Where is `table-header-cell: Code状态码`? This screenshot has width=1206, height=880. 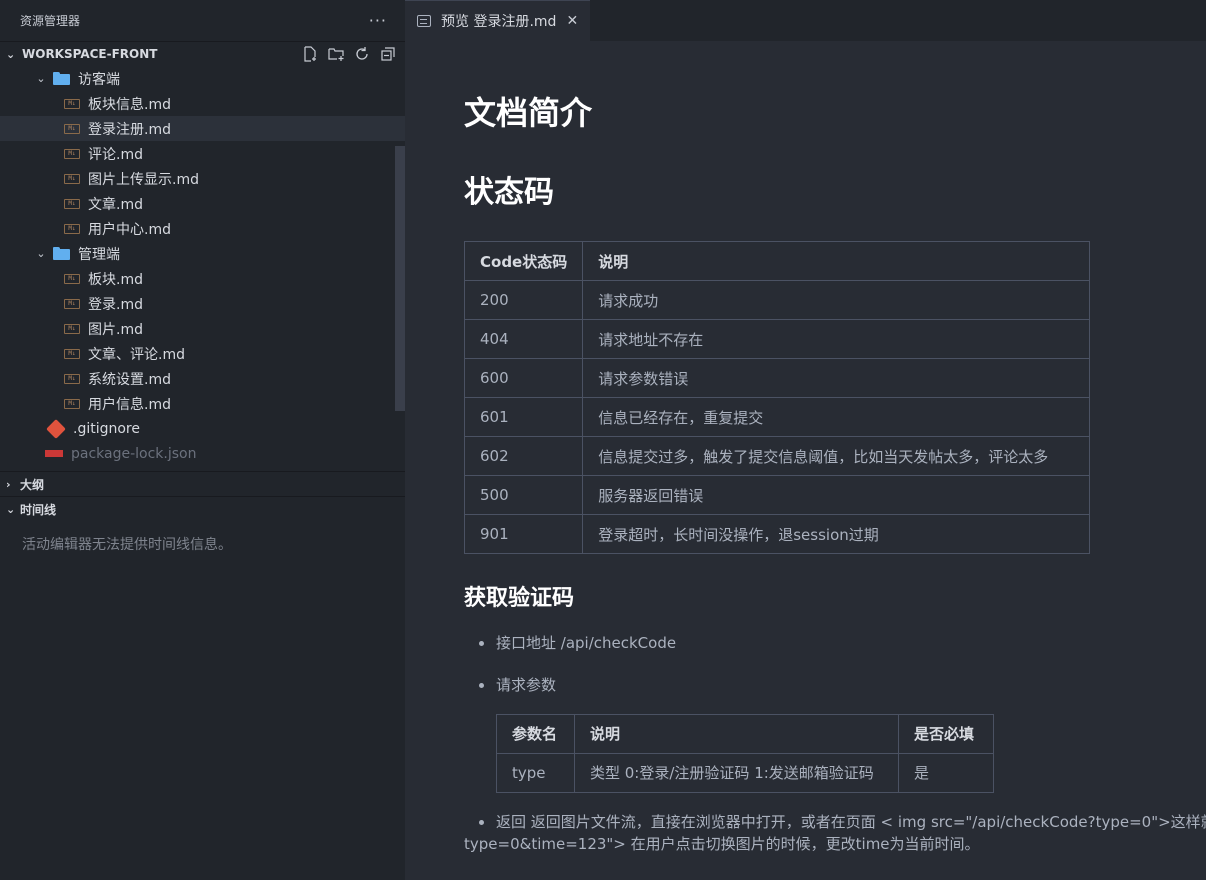 table-header-cell: Code状态码 is located at coordinates (523, 261).